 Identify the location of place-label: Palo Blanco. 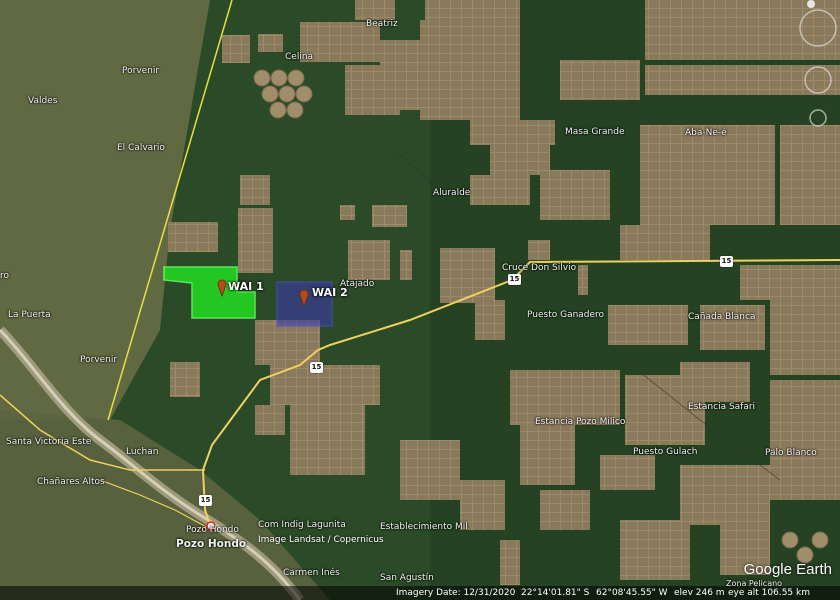
(791, 453).